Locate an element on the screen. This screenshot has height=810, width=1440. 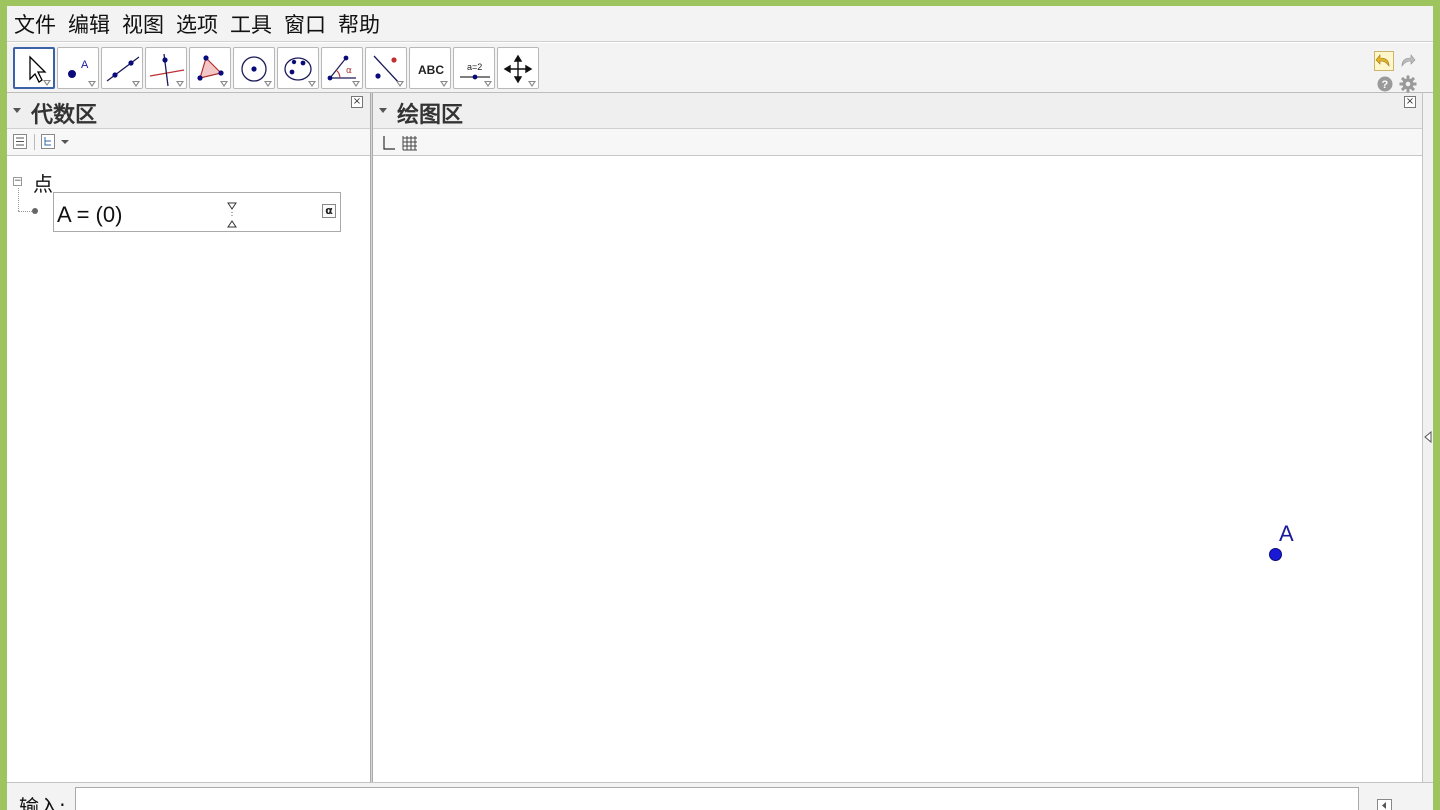
graphics-view-title: 绘图区 is located at coordinates (430, 115).